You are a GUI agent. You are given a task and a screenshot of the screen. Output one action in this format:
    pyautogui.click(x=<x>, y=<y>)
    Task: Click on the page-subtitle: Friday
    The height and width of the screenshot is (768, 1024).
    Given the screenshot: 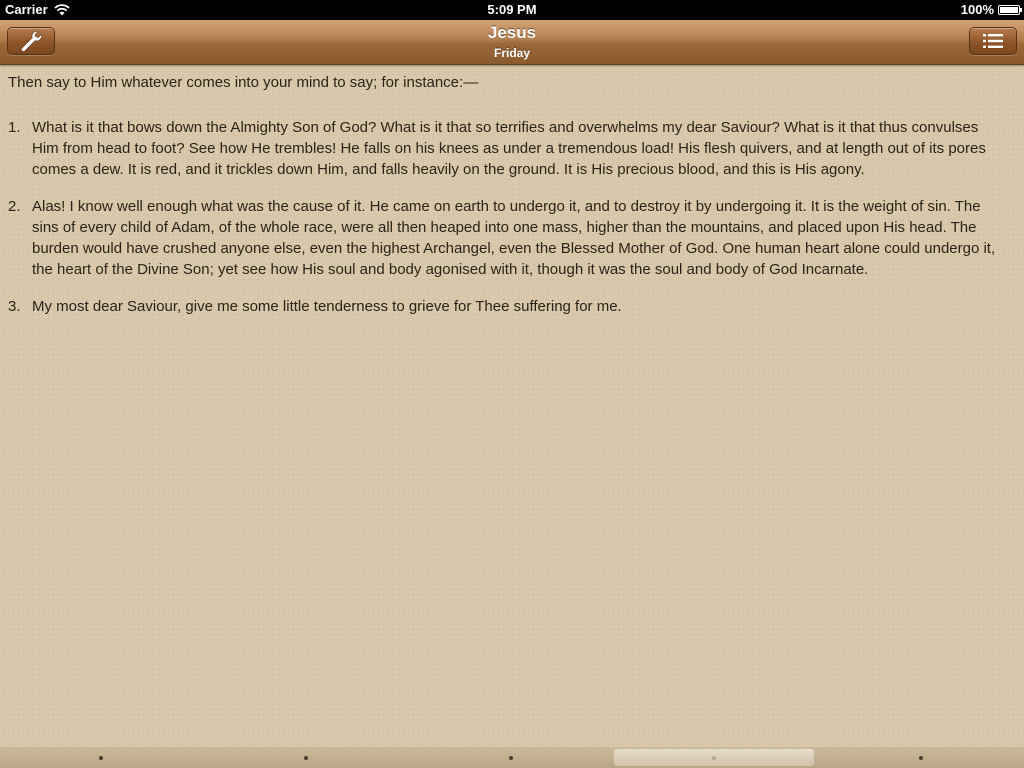 What is the action you would take?
    pyautogui.click(x=511, y=53)
    